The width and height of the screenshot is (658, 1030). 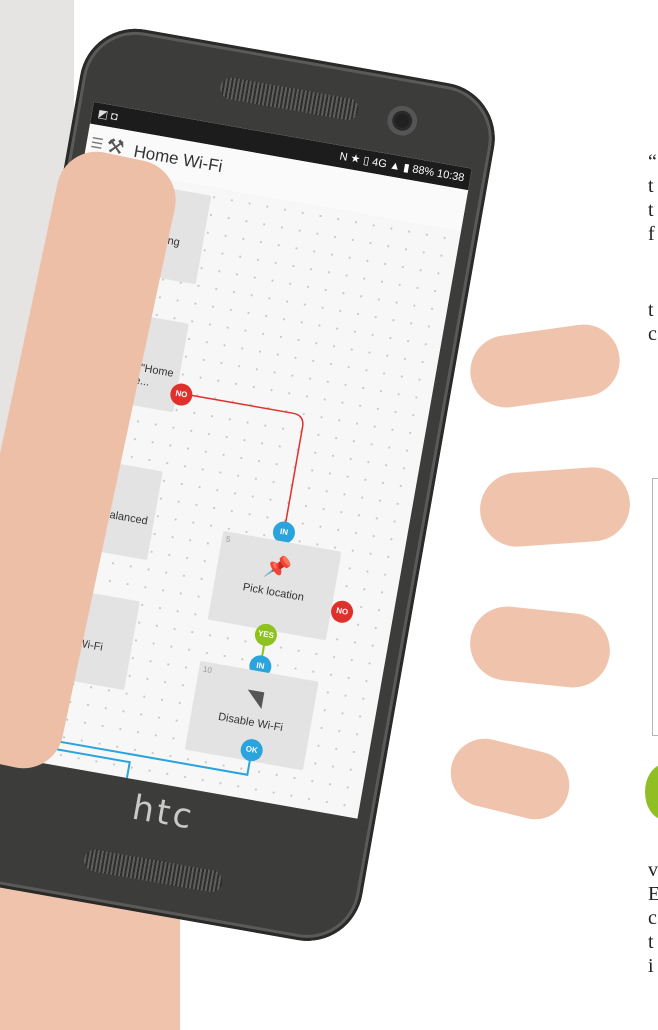 I want to click on text-fragment: tc, so click(x=652, y=322).